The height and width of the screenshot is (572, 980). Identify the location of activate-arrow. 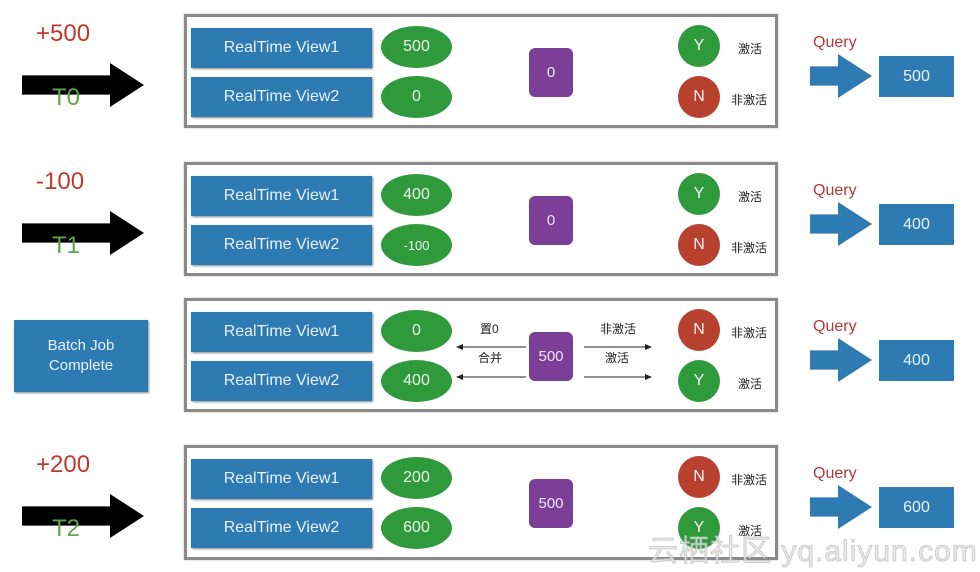
(618, 378).